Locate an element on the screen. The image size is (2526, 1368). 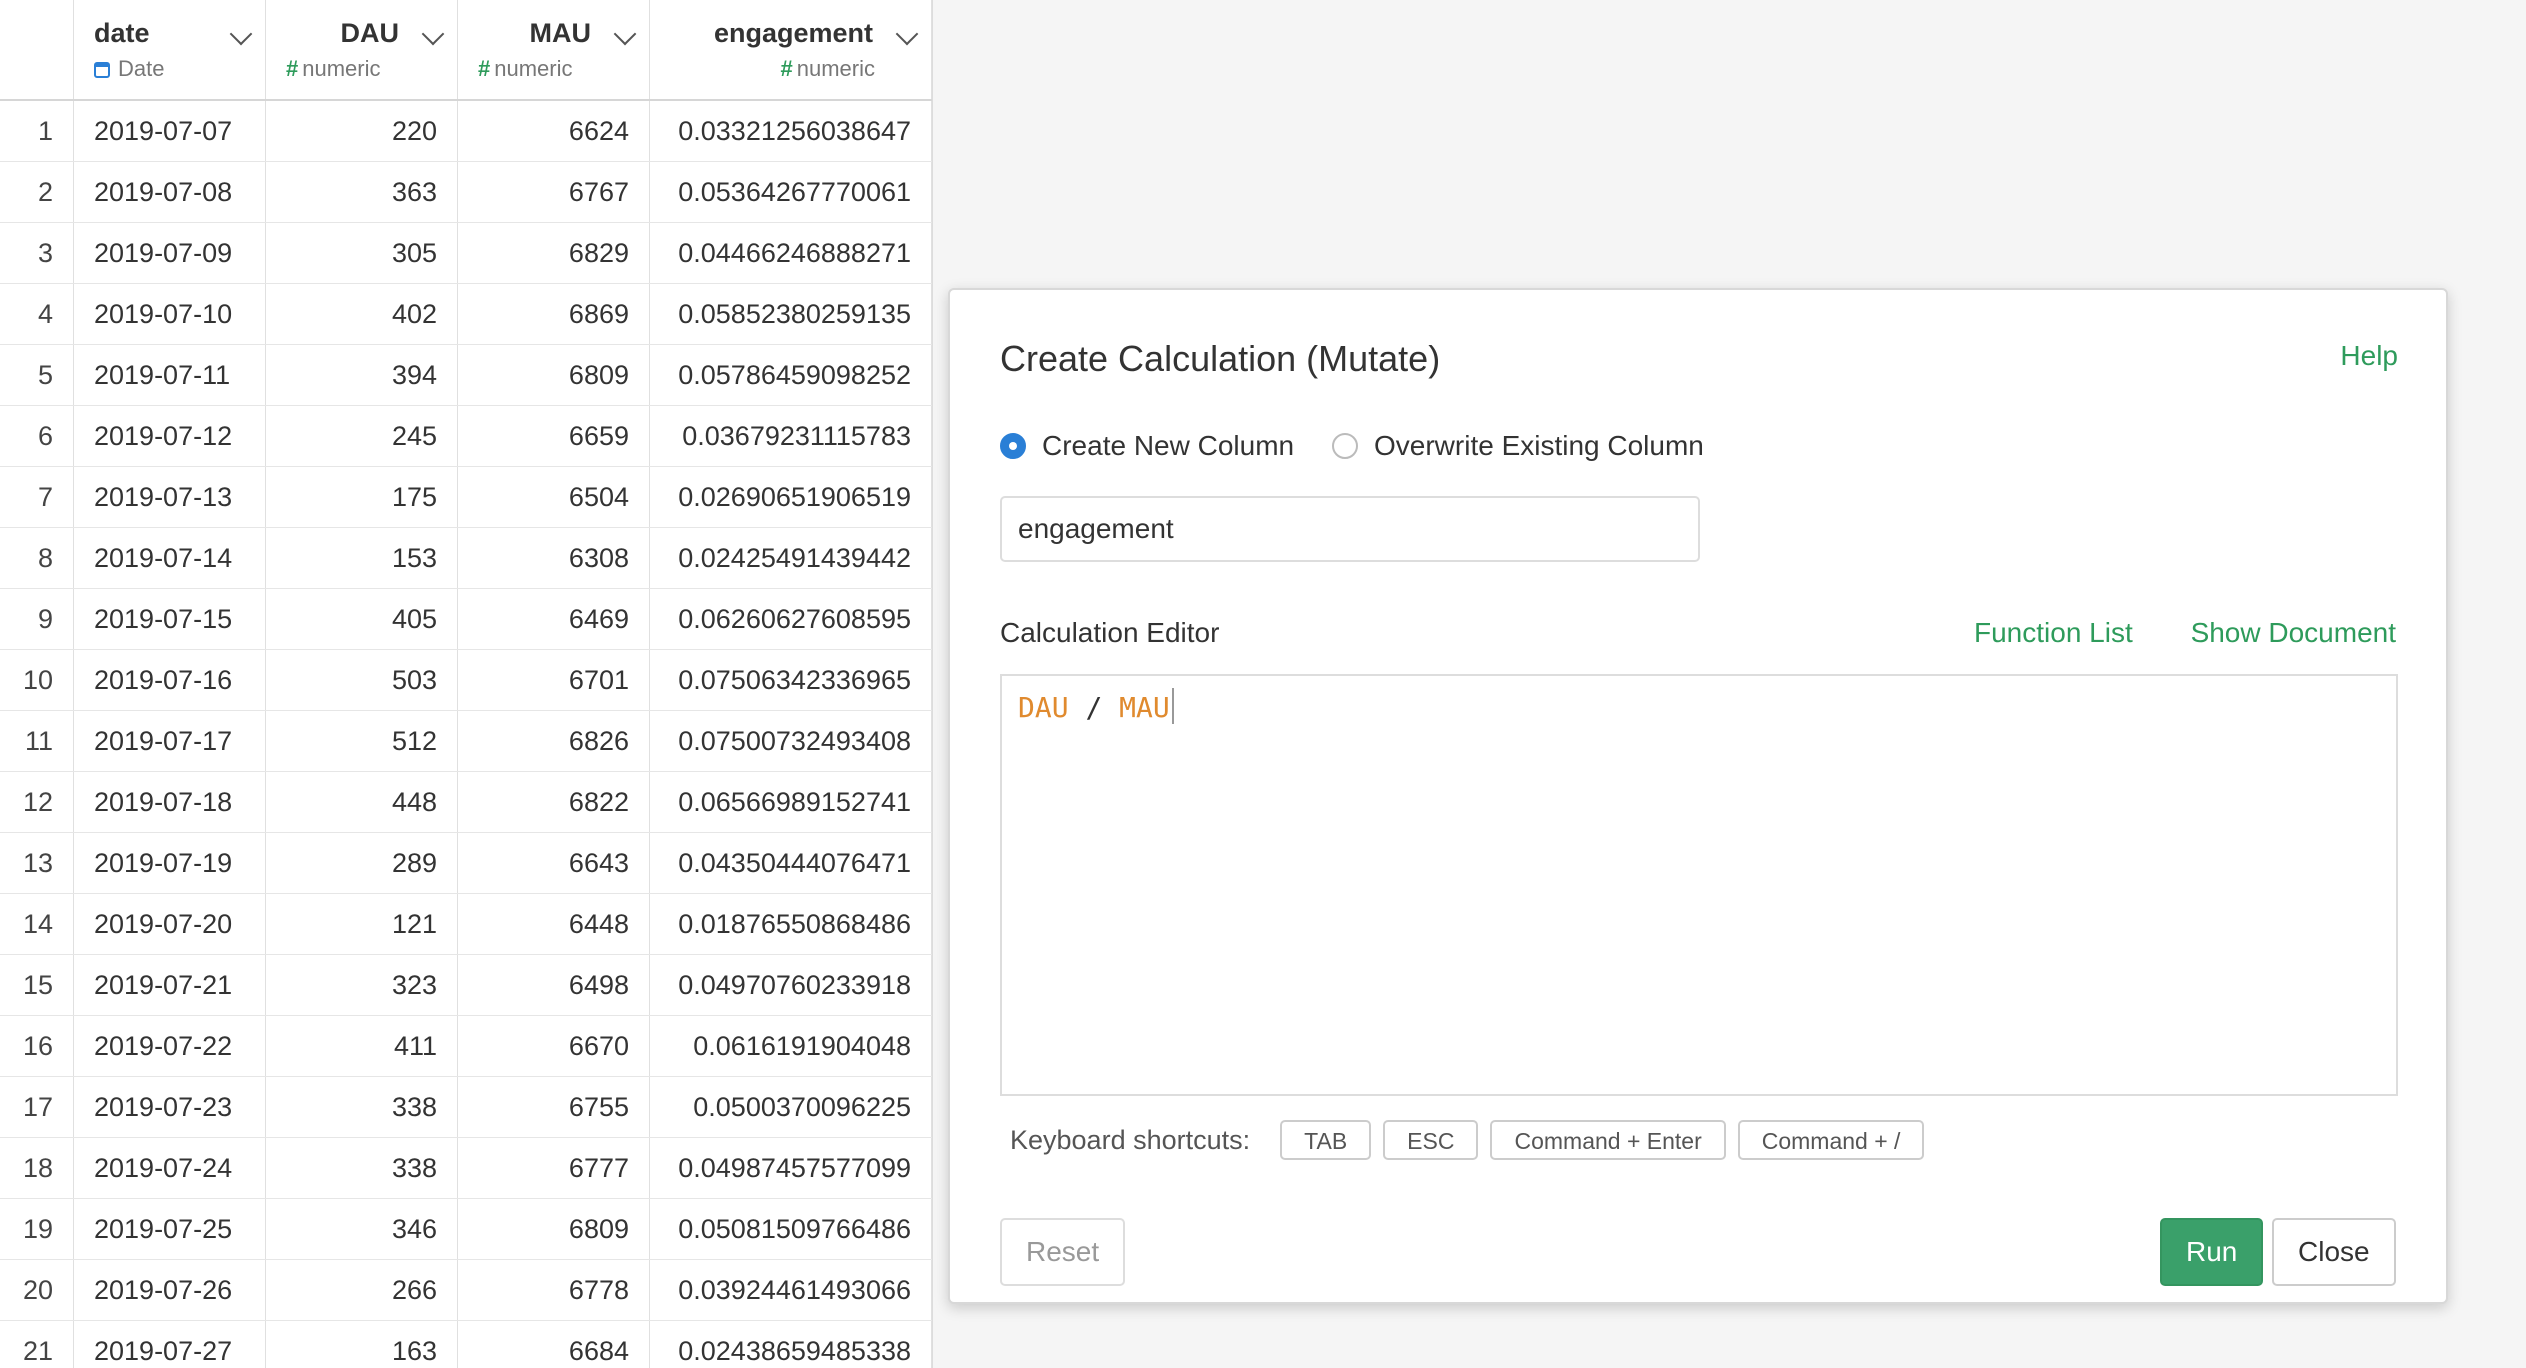
date-cell: 2019-07-27 is located at coordinates (170, 1344).